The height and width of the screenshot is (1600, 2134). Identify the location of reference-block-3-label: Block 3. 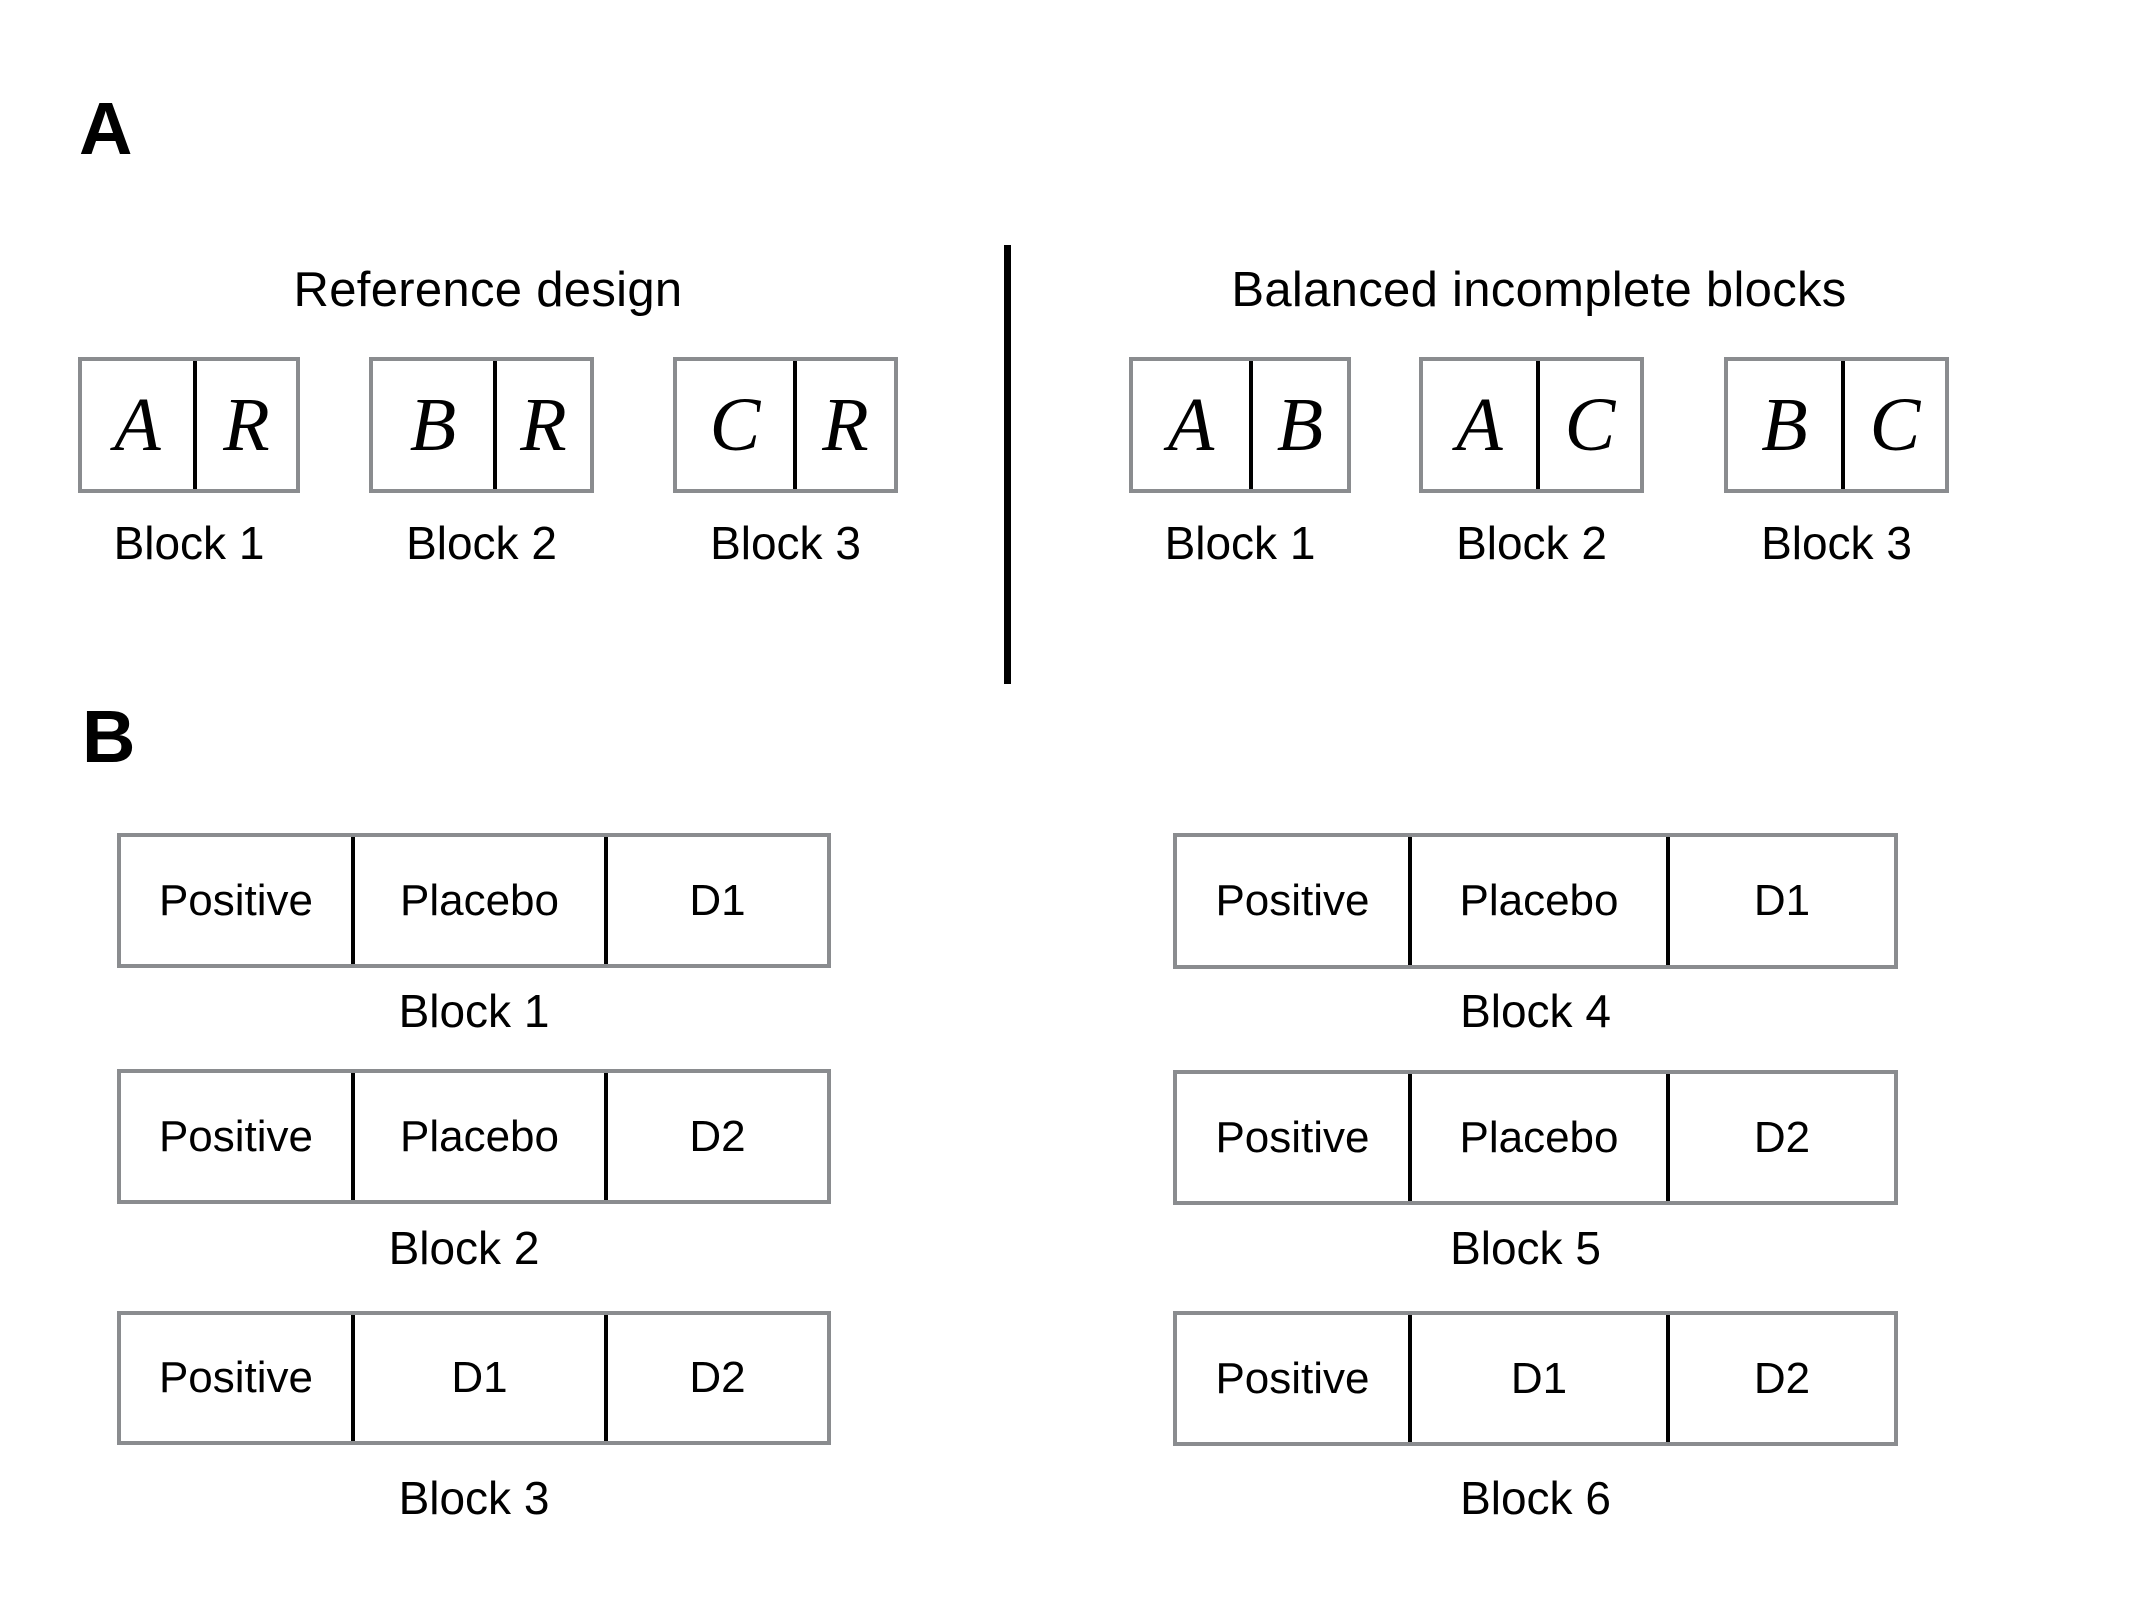
(785, 543).